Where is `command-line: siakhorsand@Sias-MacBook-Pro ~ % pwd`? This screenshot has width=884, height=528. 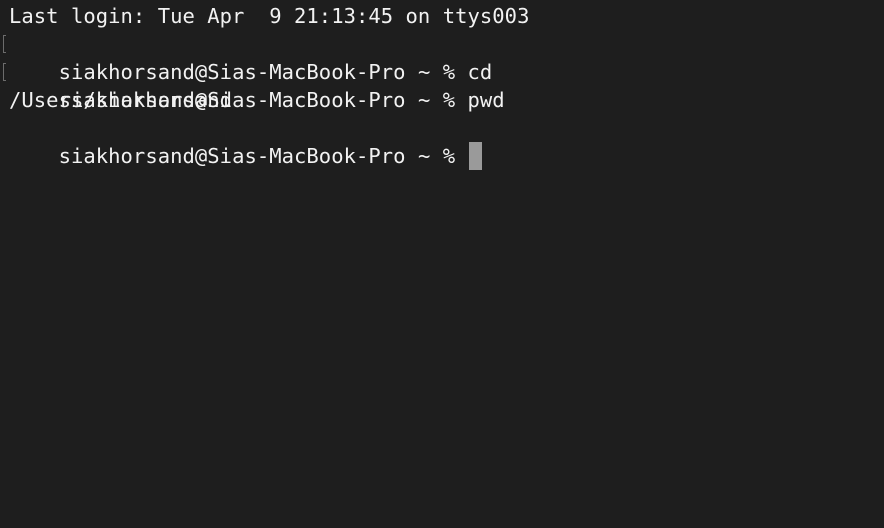
command-line: siakhorsand@Sias-MacBook-Pro ~ % pwd is located at coordinates (443, 85).